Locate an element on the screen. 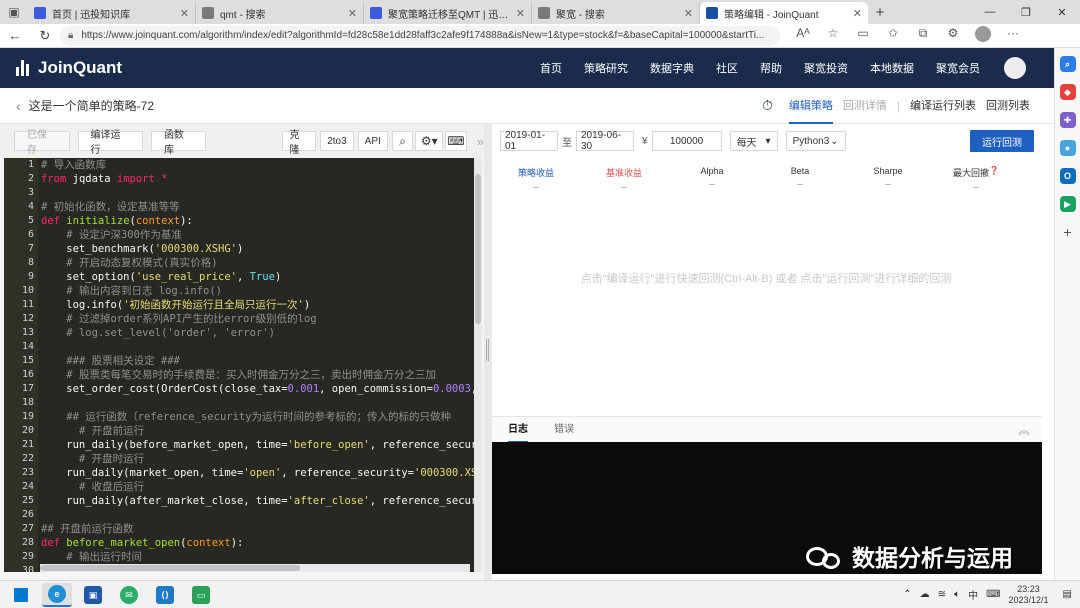 The width and height of the screenshot is (1080, 608). compile-run-button: 编译运行 is located at coordinates (110, 143).